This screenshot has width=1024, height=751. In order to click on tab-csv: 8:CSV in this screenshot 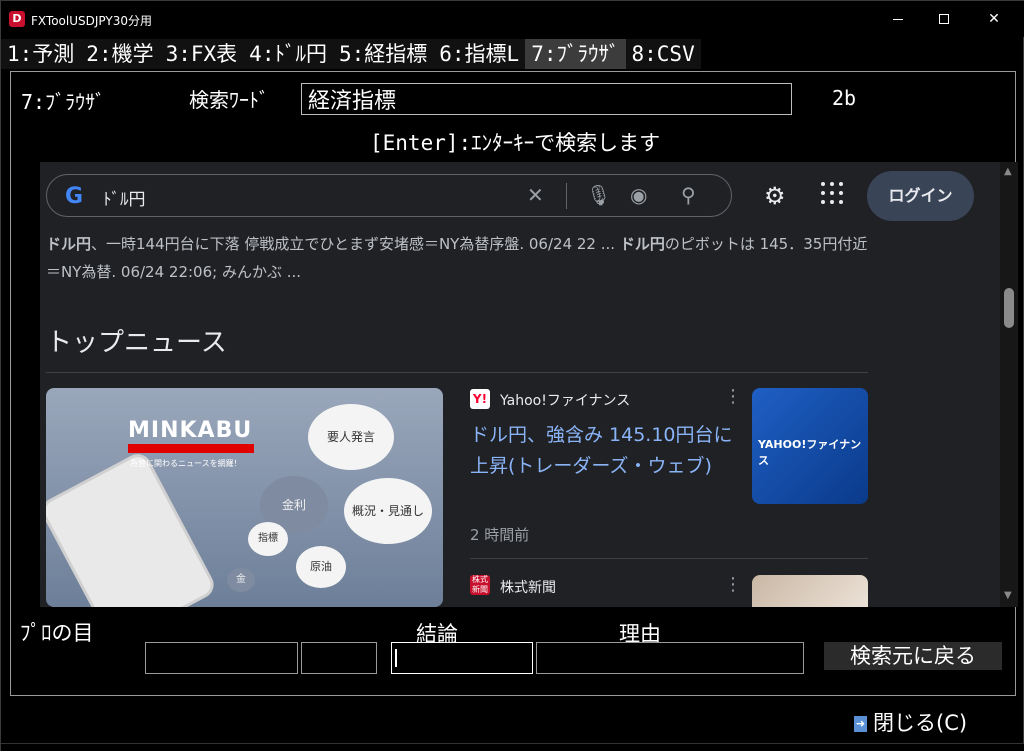, I will do `click(663, 54)`.